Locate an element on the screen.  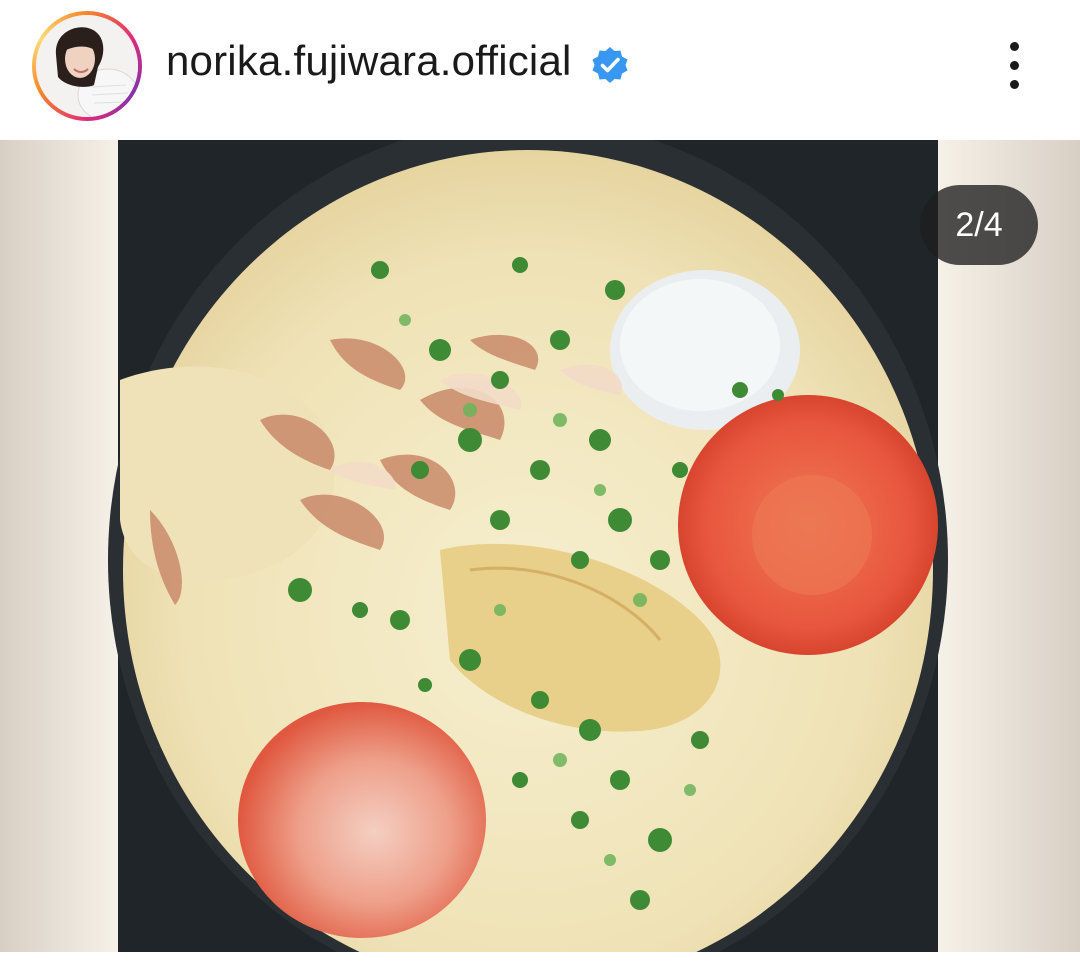
avatar is located at coordinates (87, 66).